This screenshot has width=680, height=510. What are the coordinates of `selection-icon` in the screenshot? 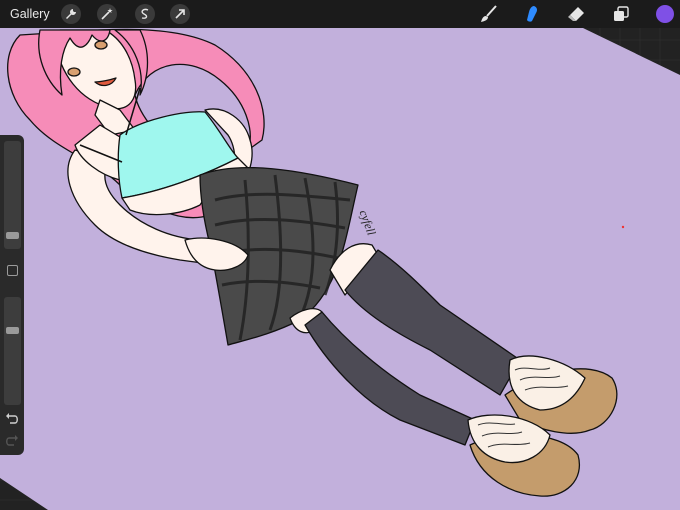 It's located at (145, 14).